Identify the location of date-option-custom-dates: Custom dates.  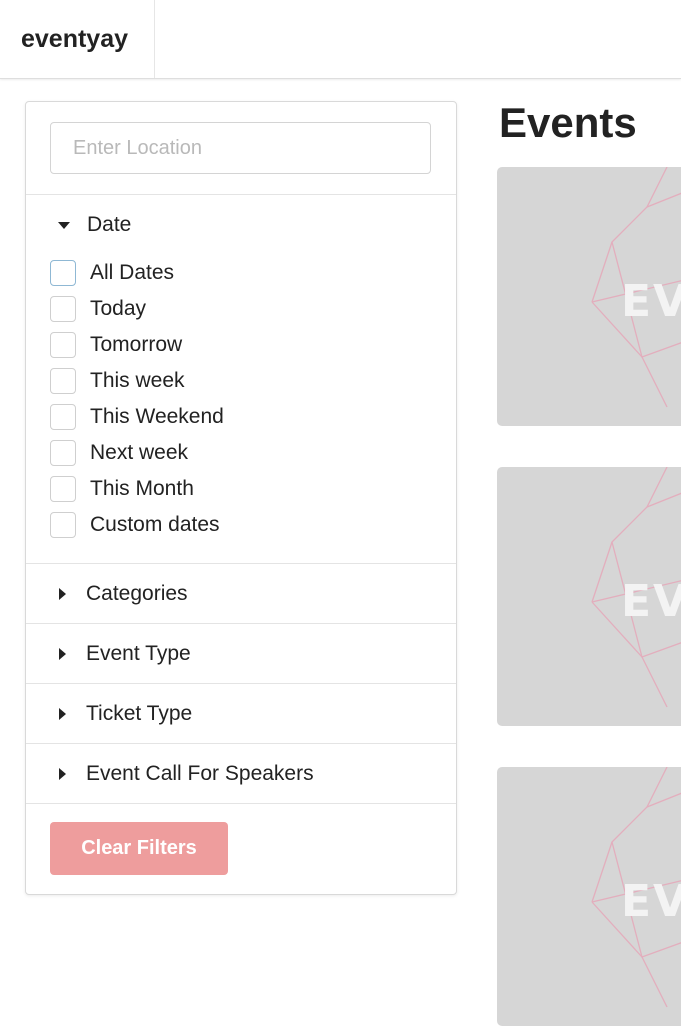
(137, 525).